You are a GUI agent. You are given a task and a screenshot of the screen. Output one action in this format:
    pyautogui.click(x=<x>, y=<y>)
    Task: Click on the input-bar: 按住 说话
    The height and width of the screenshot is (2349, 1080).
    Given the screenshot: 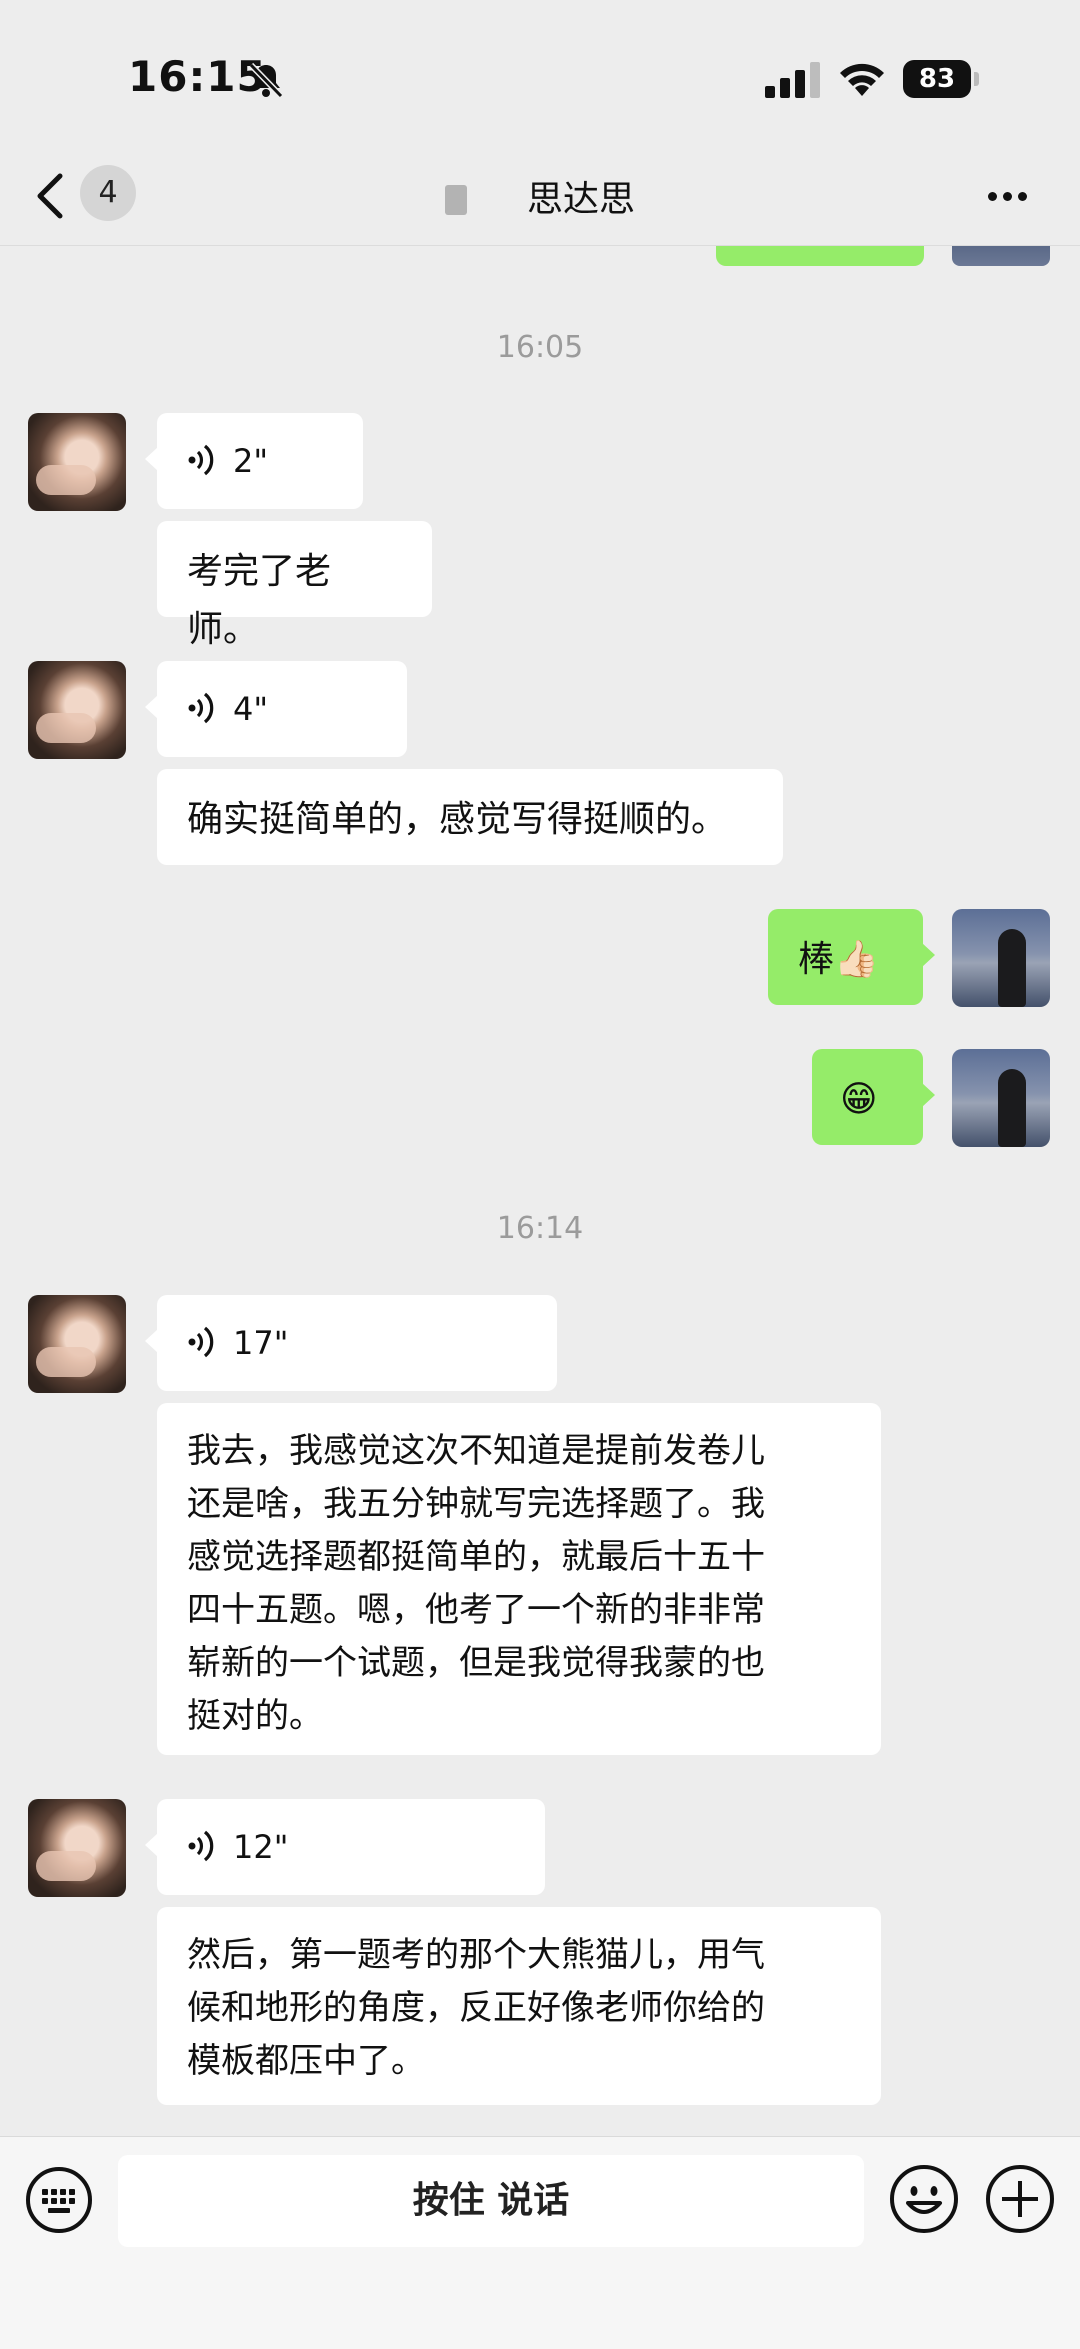 What is the action you would take?
    pyautogui.click(x=540, y=2242)
    